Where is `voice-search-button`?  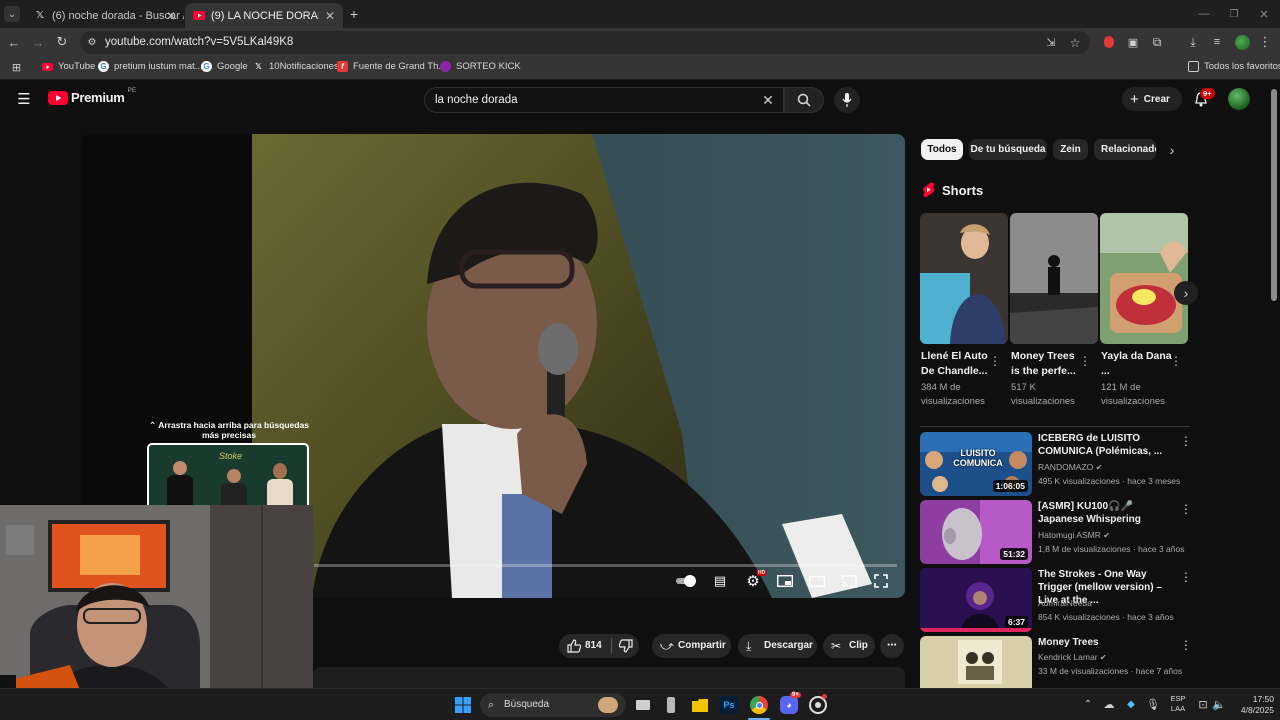
voice-search-button is located at coordinates (847, 100).